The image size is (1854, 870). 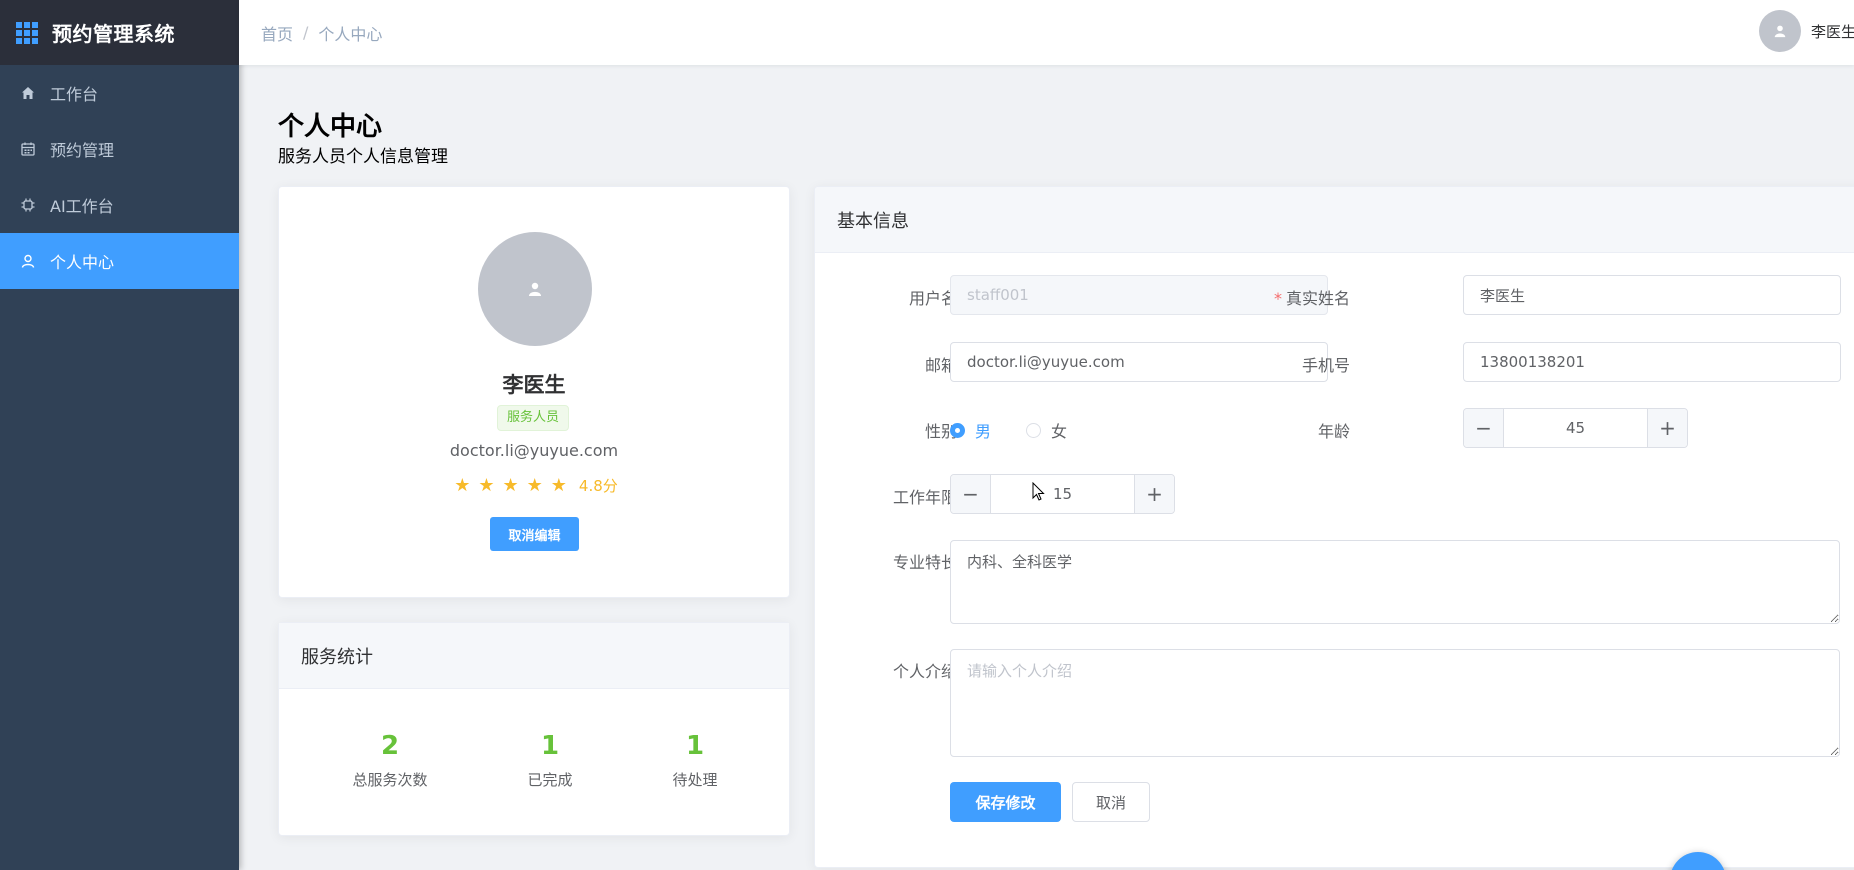 I want to click on breadcrumb-current: 个人中心, so click(x=350, y=34).